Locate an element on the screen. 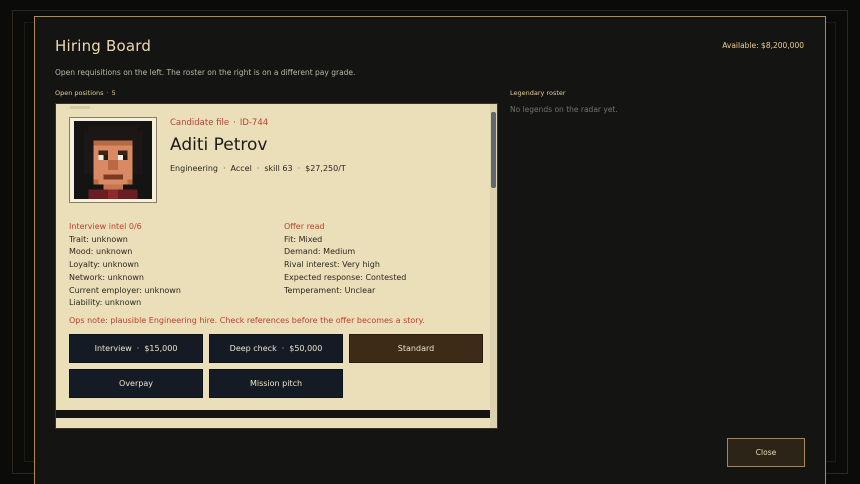  overpay-button: Overpay is located at coordinates (136, 383).